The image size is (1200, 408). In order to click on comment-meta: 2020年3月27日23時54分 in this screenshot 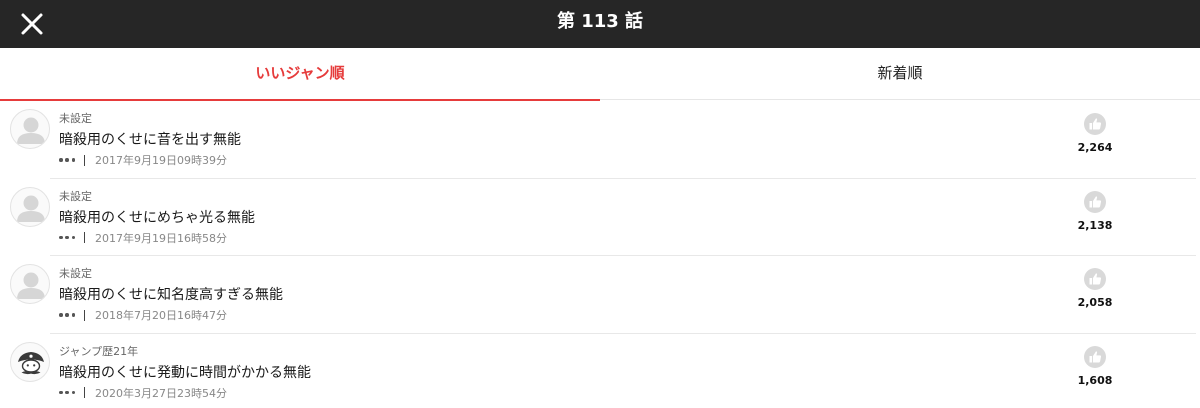, I will do `click(143, 393)`.